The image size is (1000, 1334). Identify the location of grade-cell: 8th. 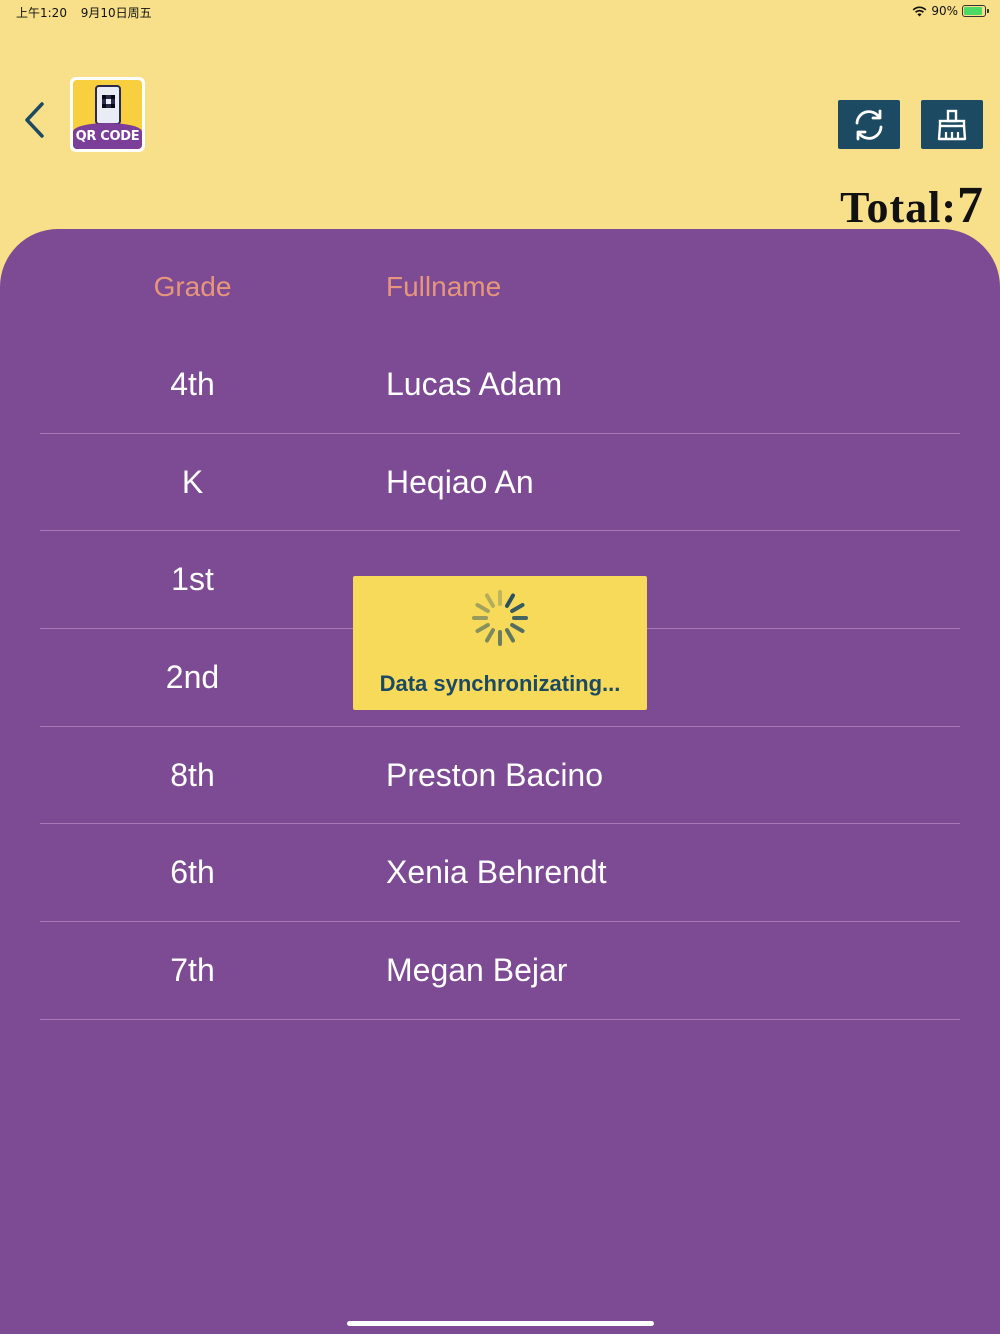
(192, 774).